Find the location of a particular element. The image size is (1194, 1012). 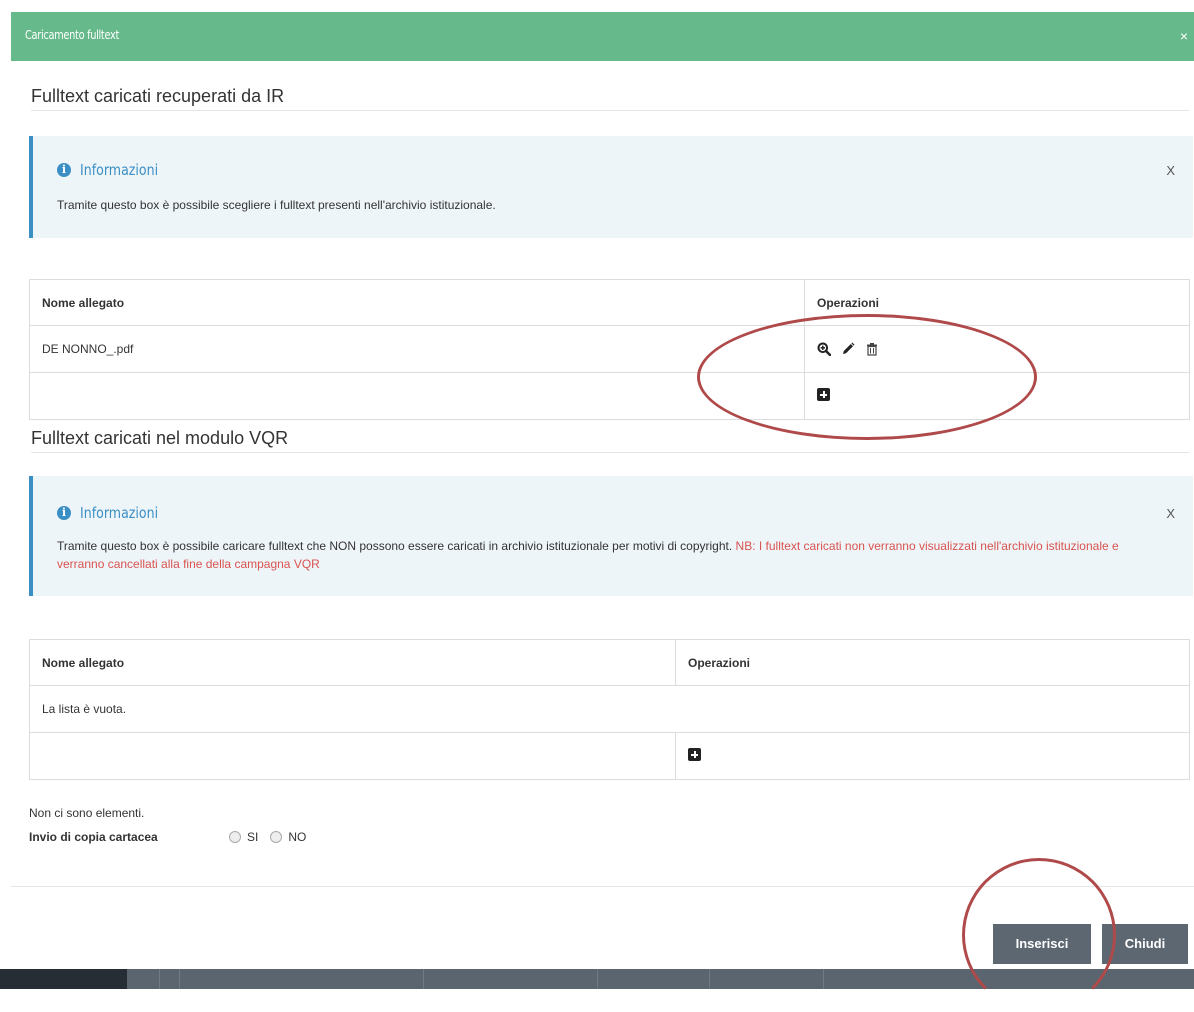

empty-list-text: La lista è vuota. is located at coordinates (609, 709).